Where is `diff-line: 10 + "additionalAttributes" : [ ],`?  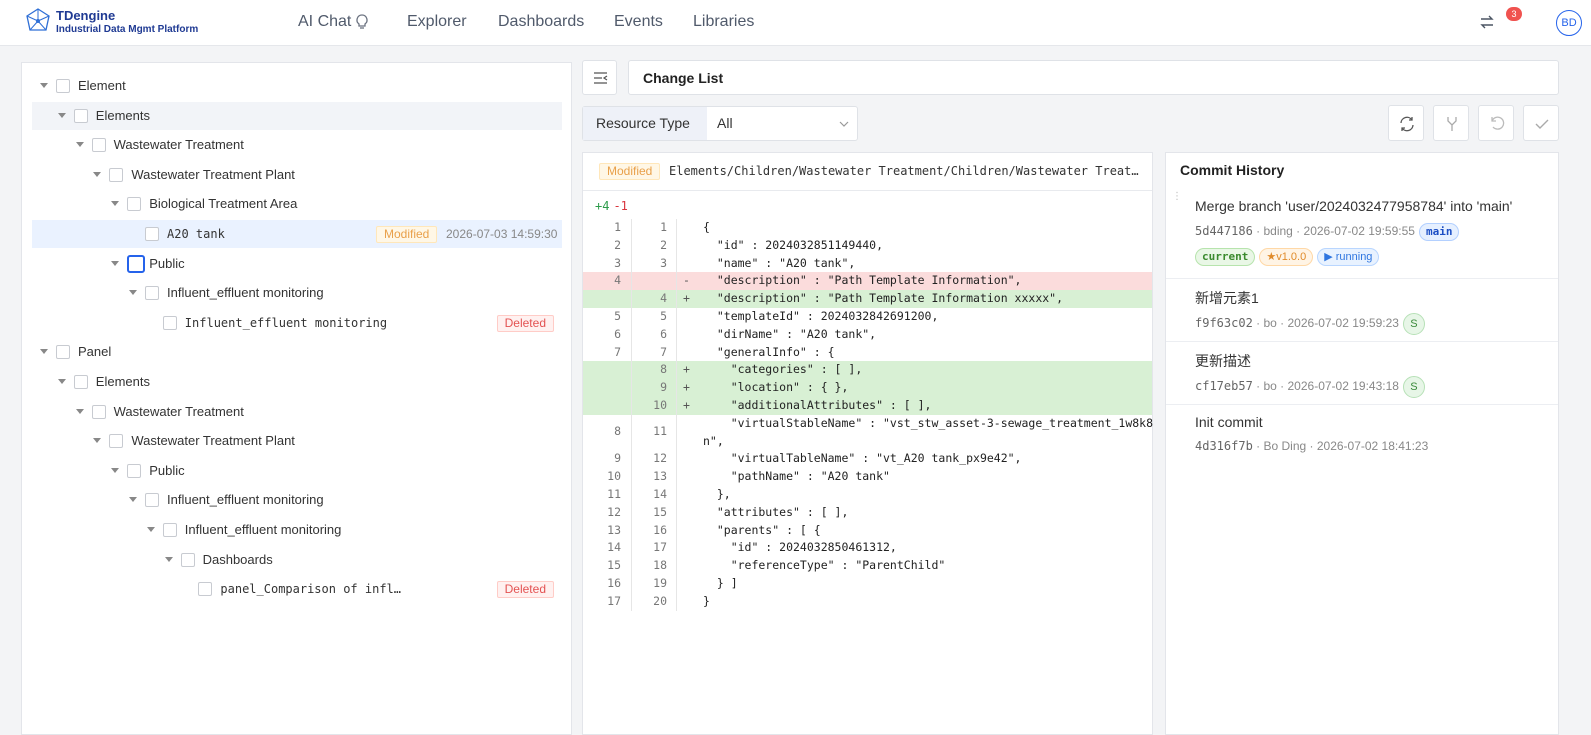 diff-line: 10 + "additionalAttributes" : [ ], is located at coordinates (867, 406).